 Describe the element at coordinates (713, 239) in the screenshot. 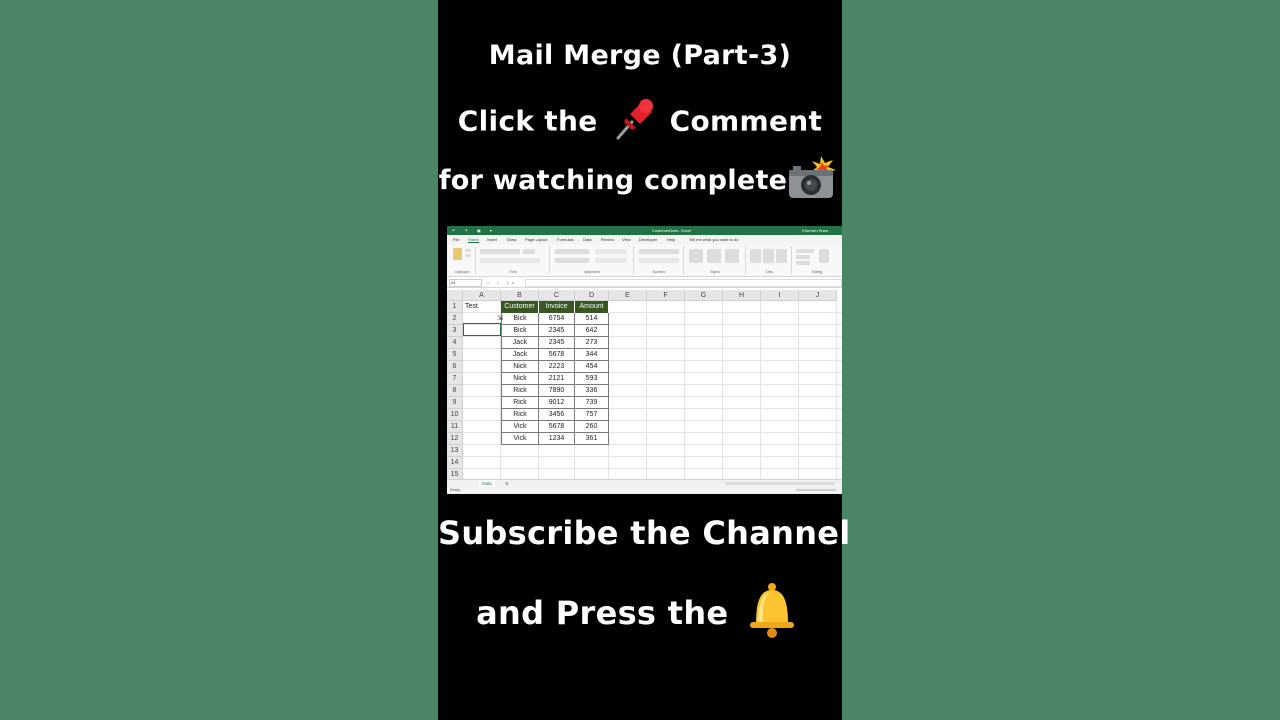

I see `tell-me-search: Tell me what you want to do` at that location.